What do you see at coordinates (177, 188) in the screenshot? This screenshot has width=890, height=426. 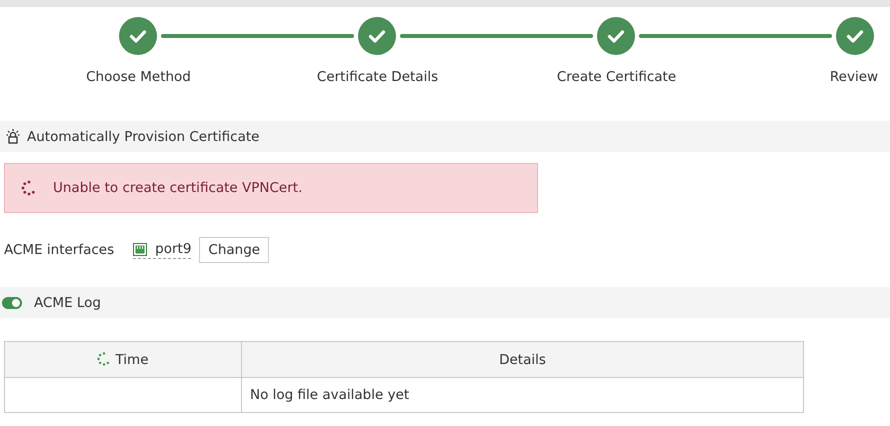 I see `error-message: Unable to create certificate VPNCert.` at bounding box center [177, 188].